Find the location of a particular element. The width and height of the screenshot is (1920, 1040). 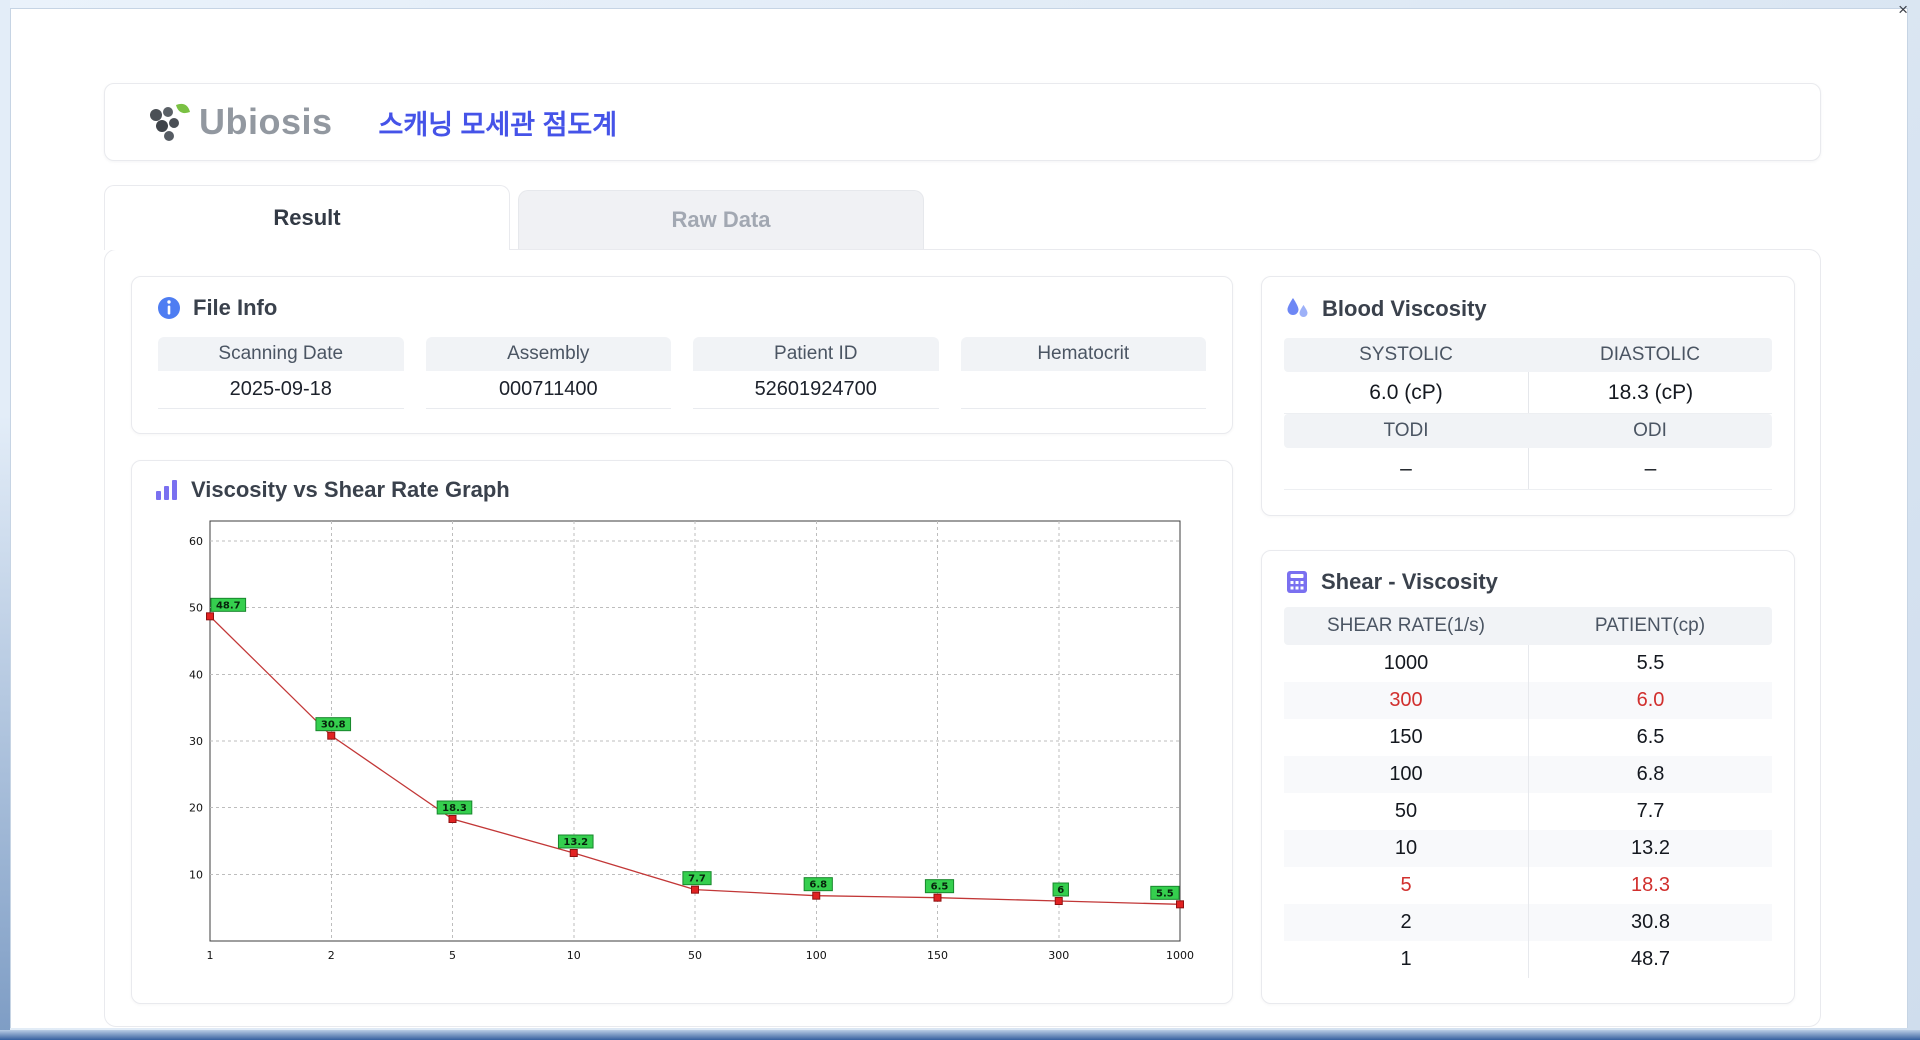

odi-value: – is located at coordinates (1650, 468).